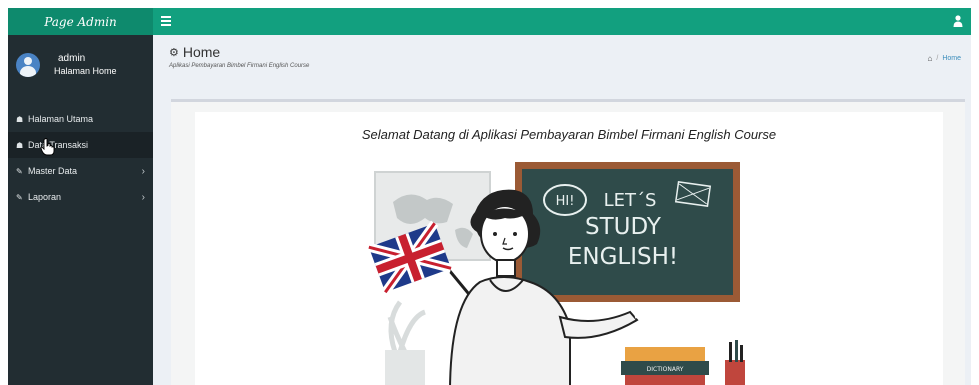 Image resolution: width=979 pixels, height=385 pixels. I want to click on brand-text: Page Admin, so click(80, 21).